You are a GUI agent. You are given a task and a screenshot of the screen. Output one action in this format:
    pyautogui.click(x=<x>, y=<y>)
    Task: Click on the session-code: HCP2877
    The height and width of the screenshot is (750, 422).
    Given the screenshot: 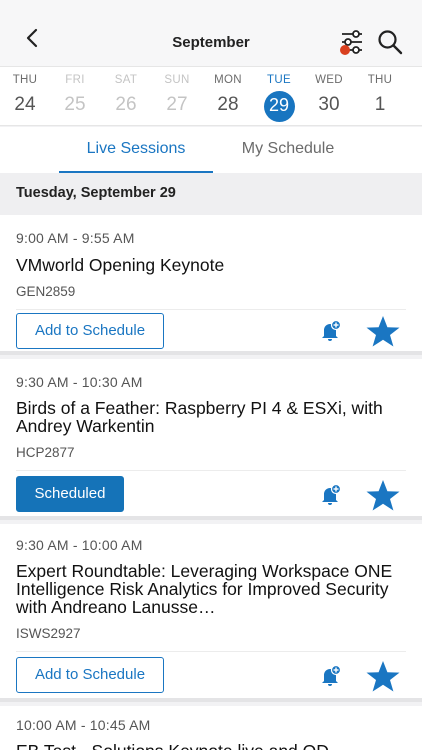 What is the action you would take?
    pyautogui.click(x=45, y=452)
    